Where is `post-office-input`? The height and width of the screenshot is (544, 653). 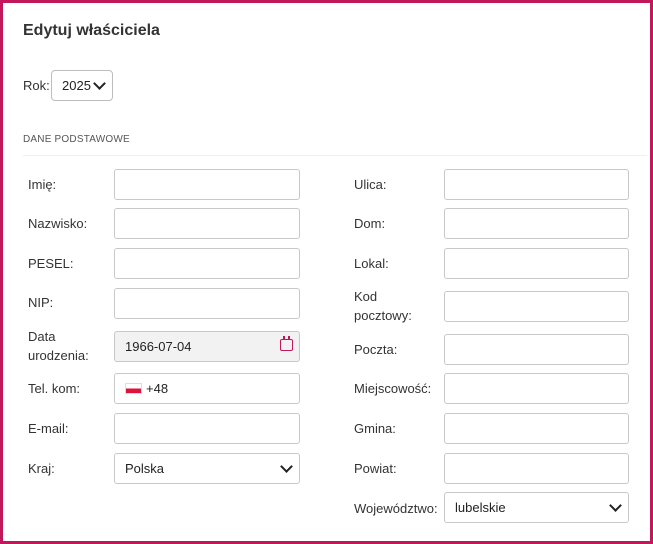 post-office-input is located at coordinates (536, 349).